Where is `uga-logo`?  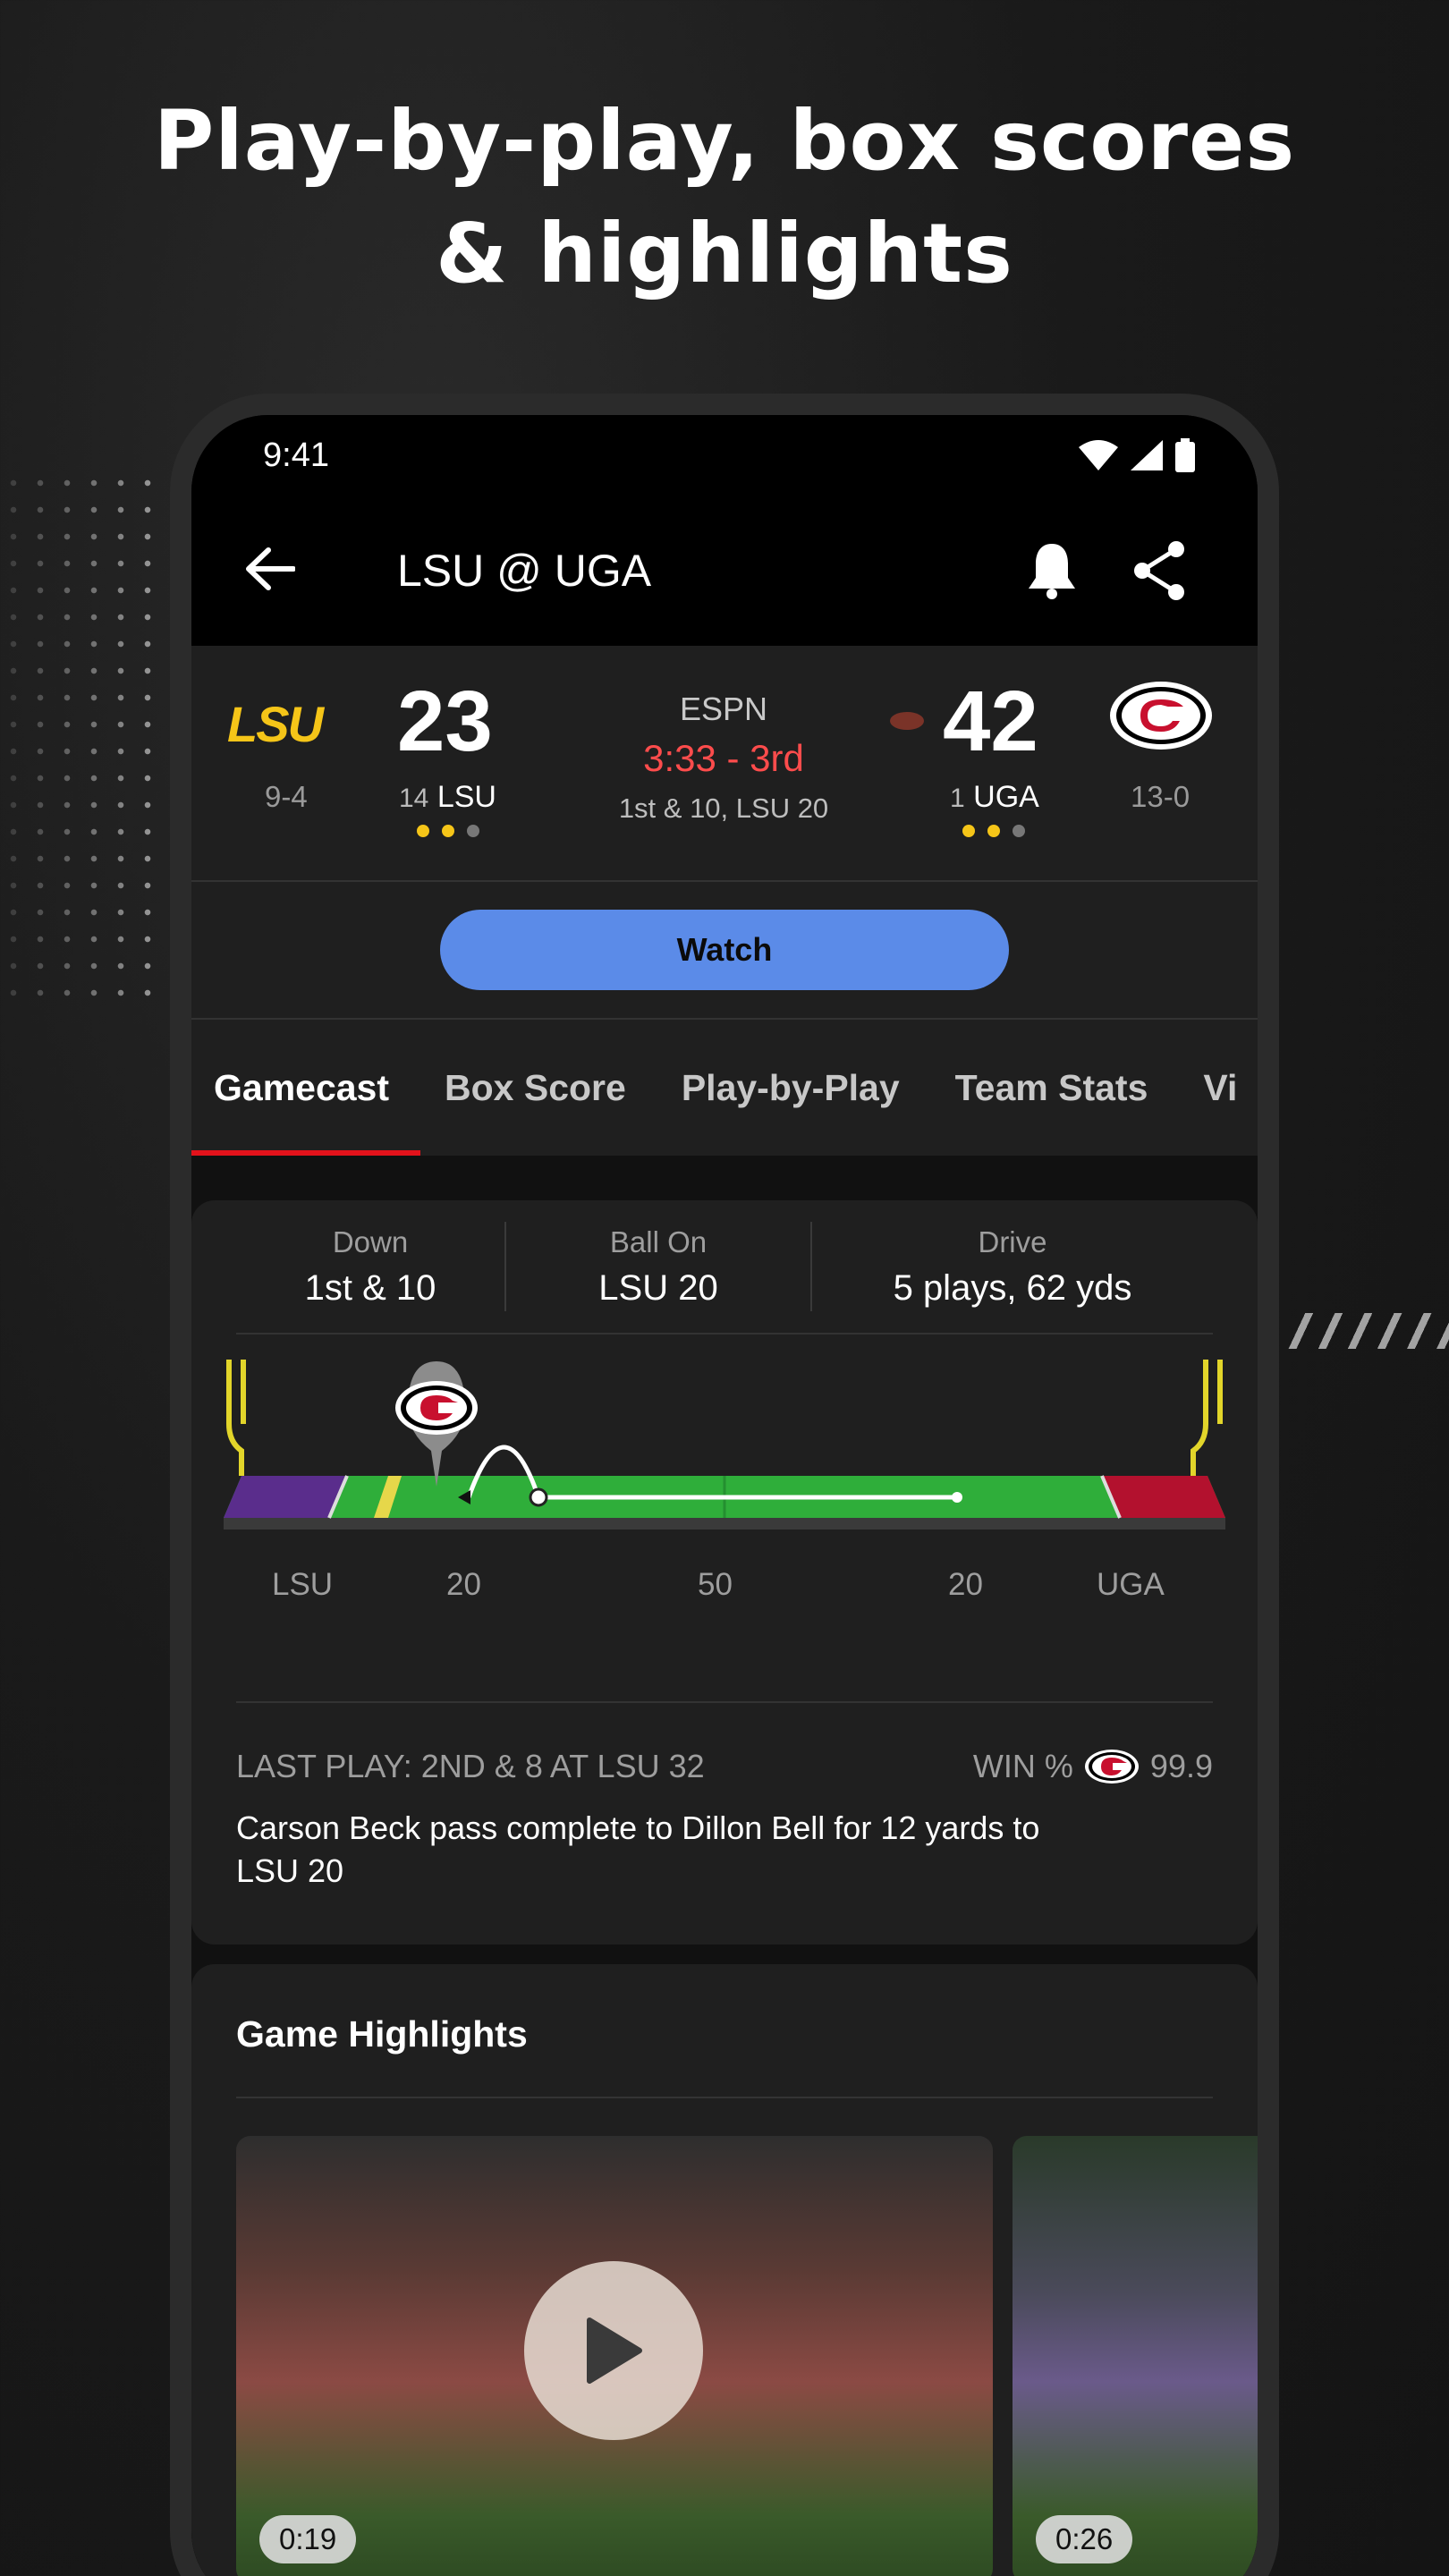
uga-logo is located at coordinates (1161, 716).